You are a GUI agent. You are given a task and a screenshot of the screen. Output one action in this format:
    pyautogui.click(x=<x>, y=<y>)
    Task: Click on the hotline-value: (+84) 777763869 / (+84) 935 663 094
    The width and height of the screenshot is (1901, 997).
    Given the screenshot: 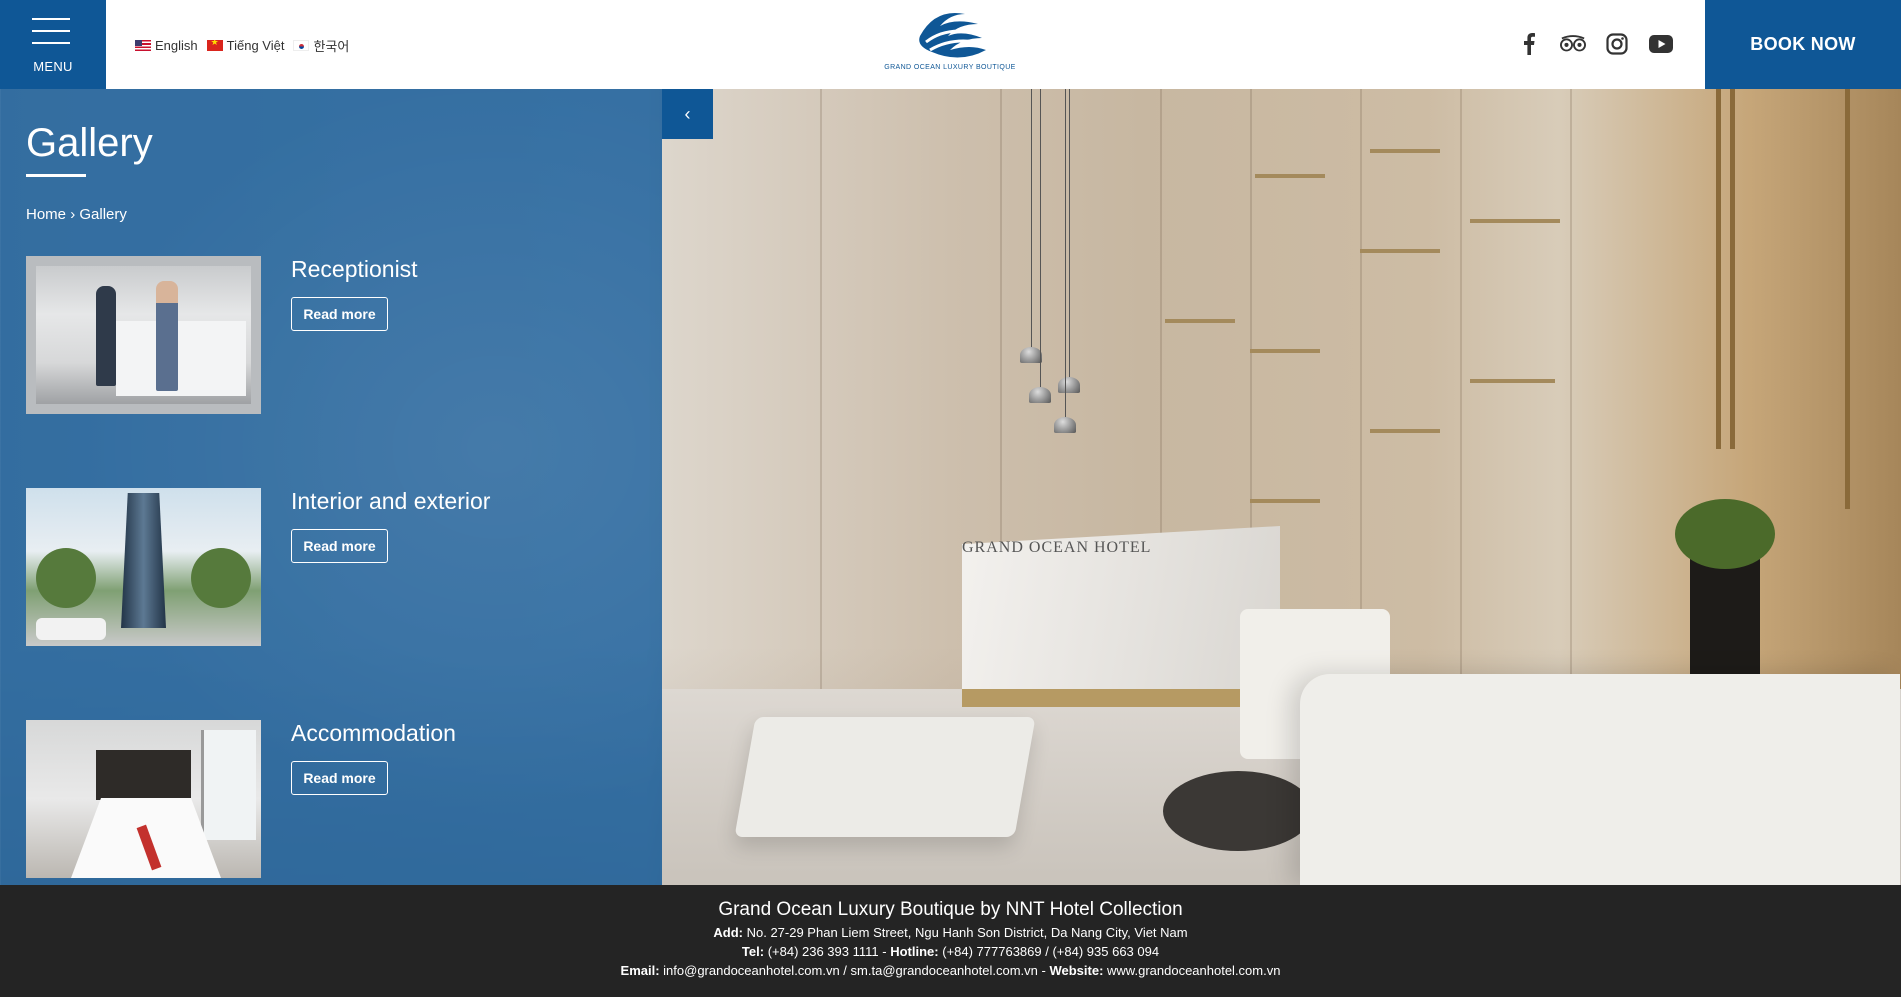 What is the action you would take?
    pyautogui.click(x=1050, y=951)
    